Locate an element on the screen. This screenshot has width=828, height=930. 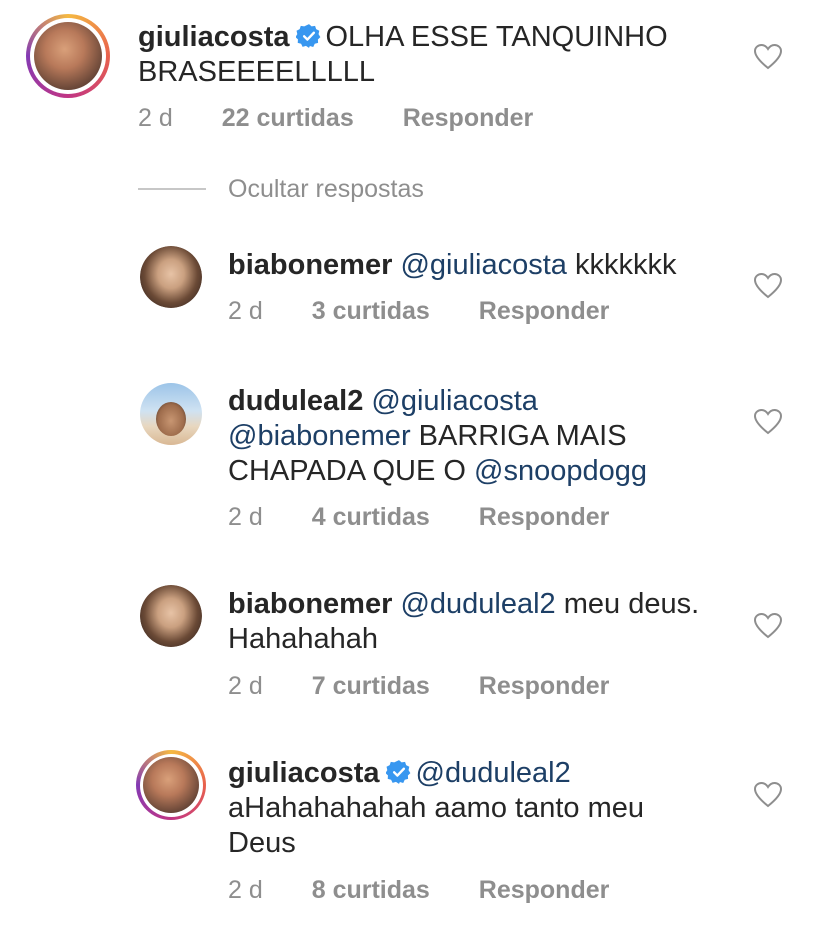
comment-meta: 2 d 22 curtidas Responder is located at coordinates (335, 118).